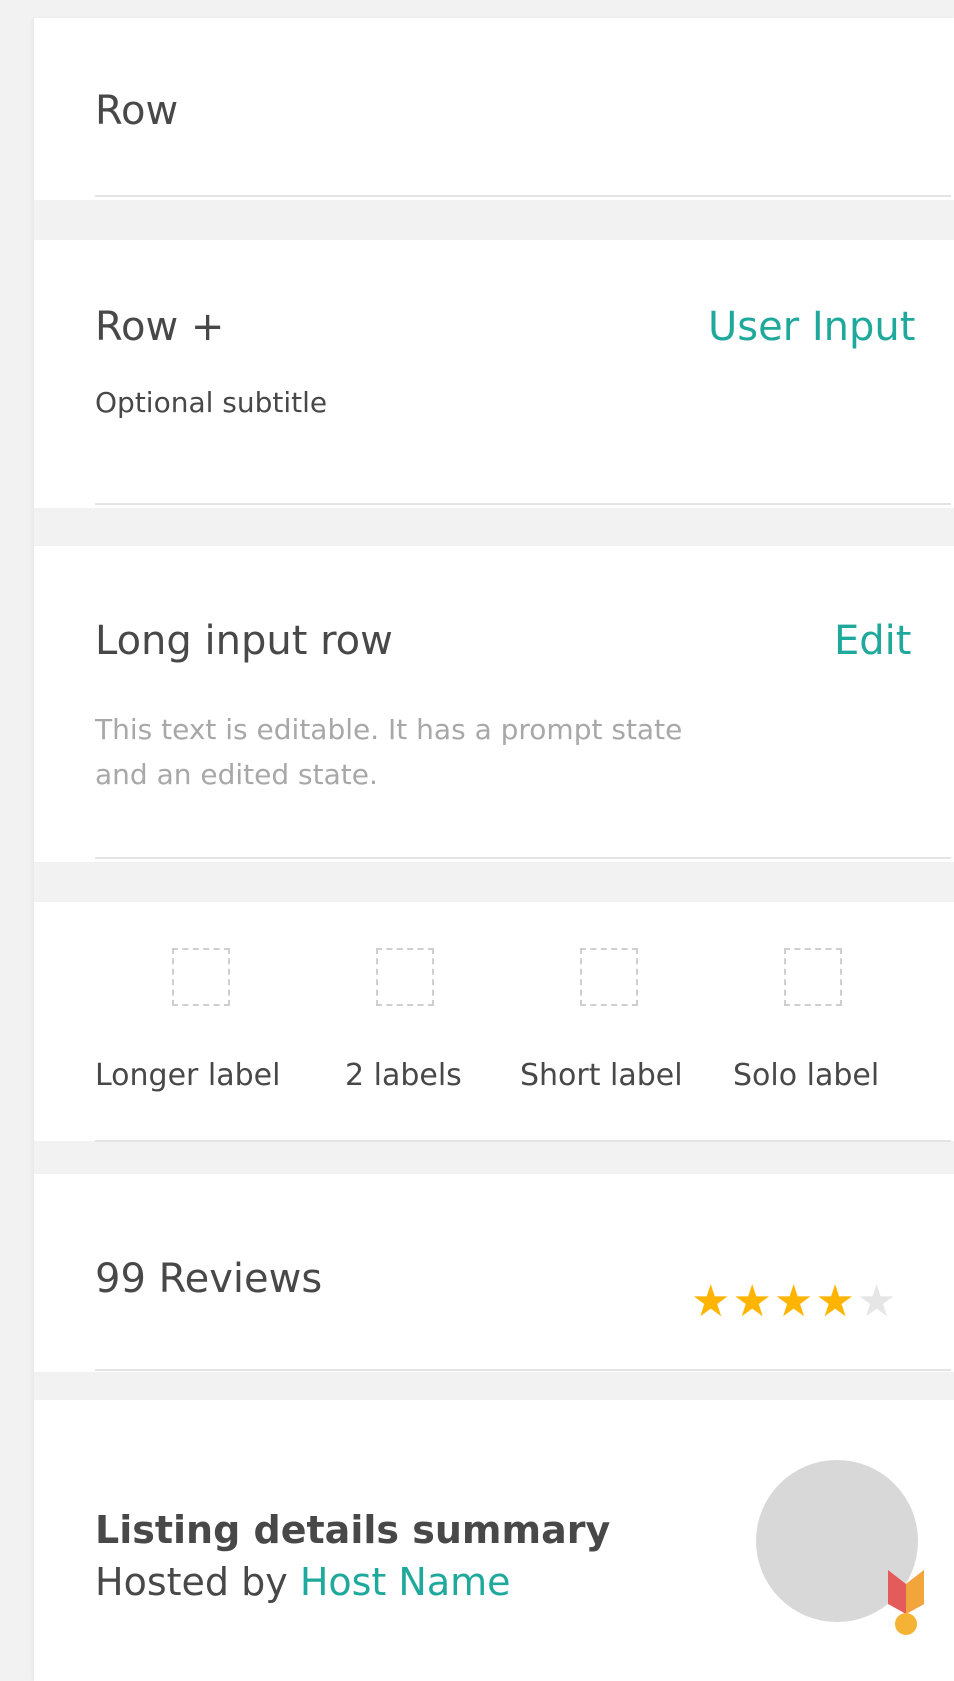 The width and height of the screenshot is (954, 1681). What do you see at coordinates (405, 1582) in the screenshot?
I see `host-name-link: Host Name` at bounding box center [405, 1582].